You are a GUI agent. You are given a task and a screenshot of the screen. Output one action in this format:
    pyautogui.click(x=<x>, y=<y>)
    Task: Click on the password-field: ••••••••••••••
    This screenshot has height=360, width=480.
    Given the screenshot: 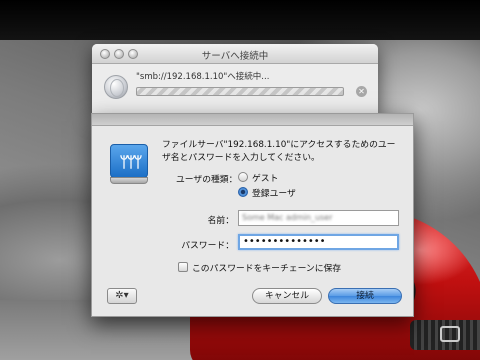 What is the action you would take?
    pyautogui.click(x=318, y=242)
    